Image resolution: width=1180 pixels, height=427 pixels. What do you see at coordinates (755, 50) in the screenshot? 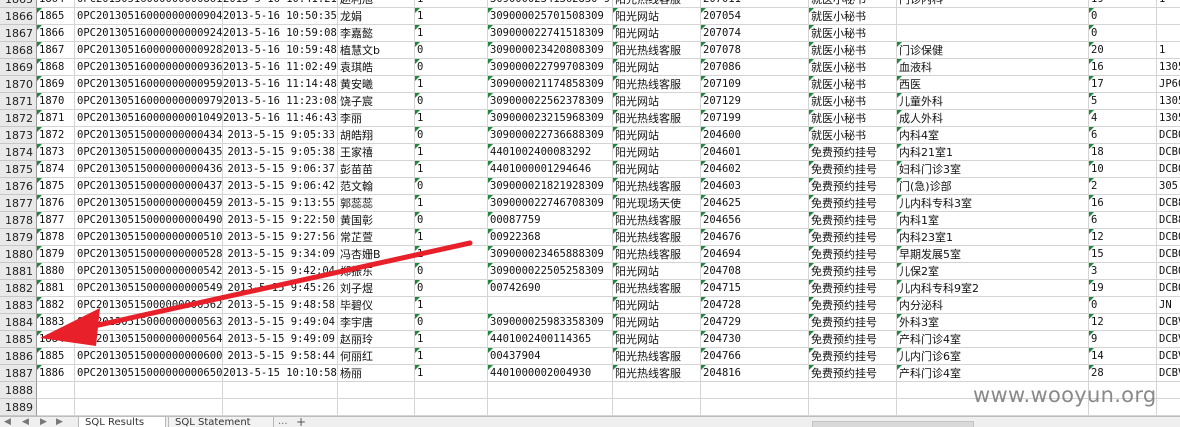
I see `code-cell: 207078` at bounding box center [755, 50].